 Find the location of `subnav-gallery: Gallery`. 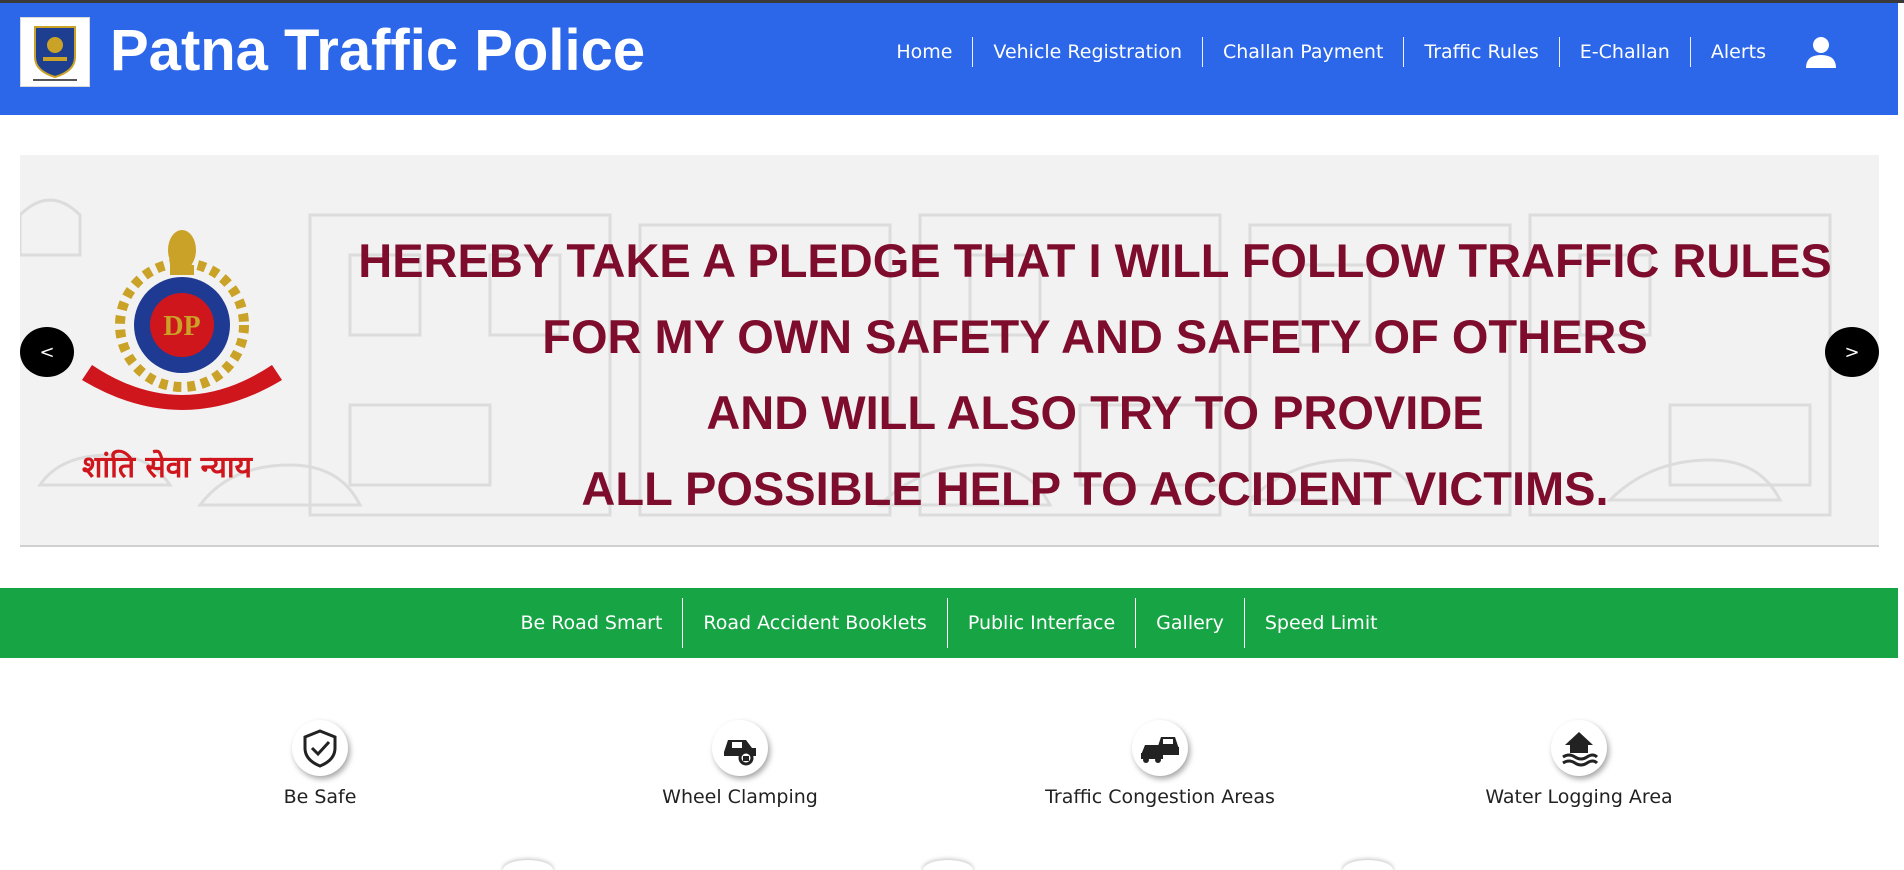

subnav-gallery: Gallery is located at coordinates (1190, 623).